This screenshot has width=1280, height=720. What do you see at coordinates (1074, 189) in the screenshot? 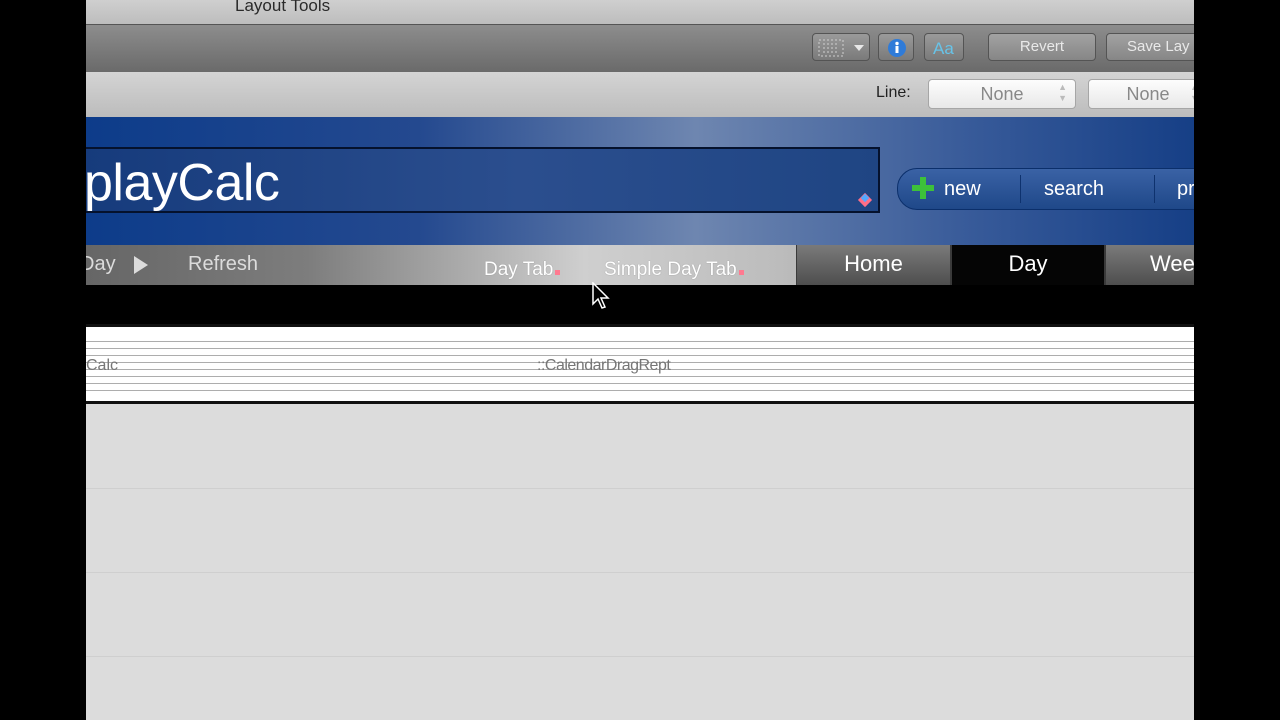
I see `search-button: search` at bounding box center [1074, 189].